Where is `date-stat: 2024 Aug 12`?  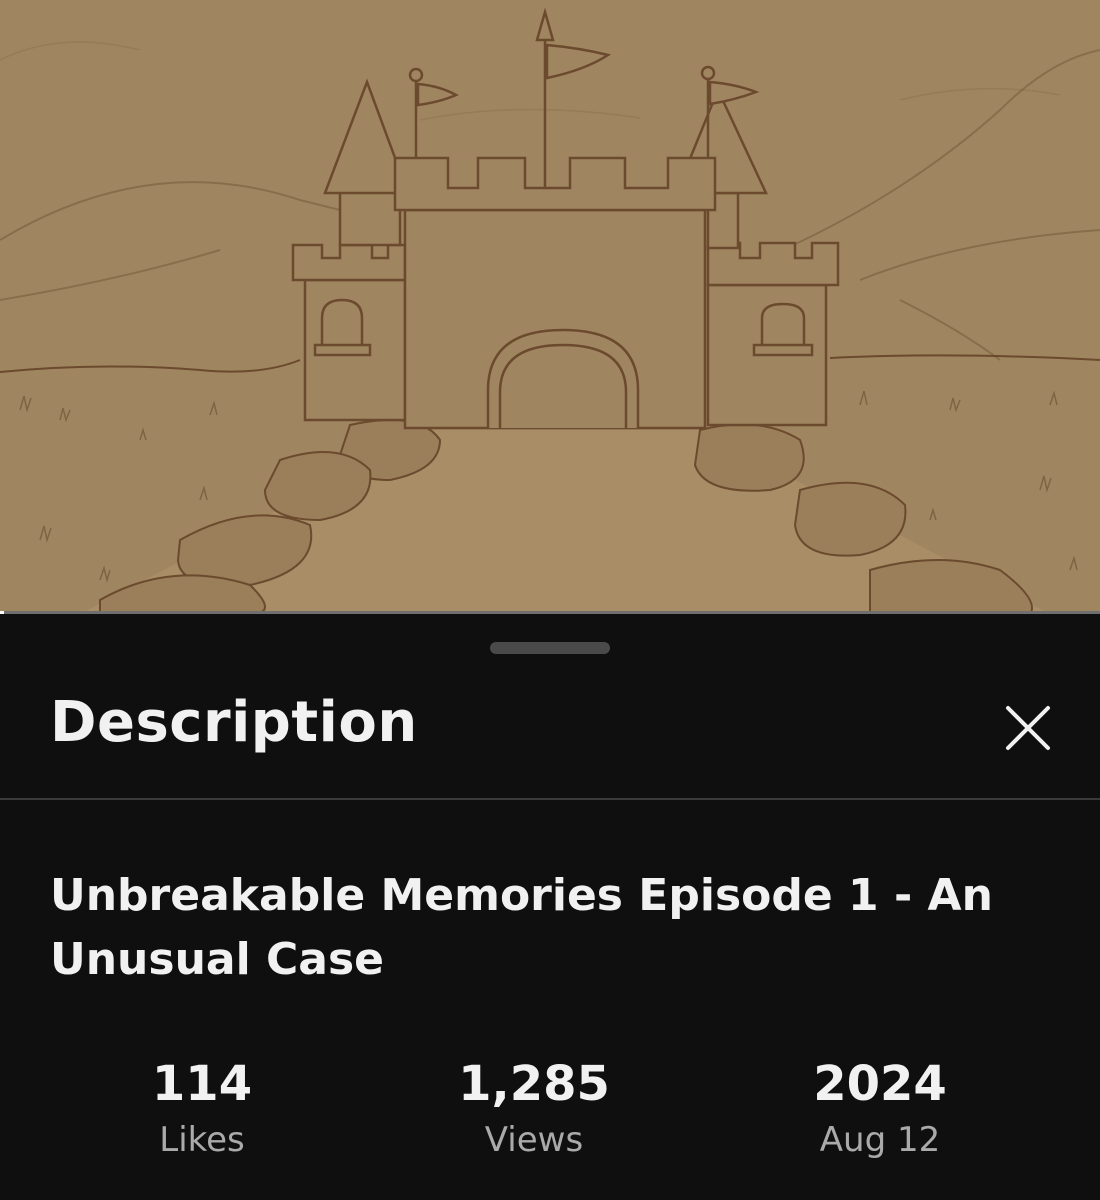
date-stat: 2024 Aug 12 is located at coordinates (880, 1108).